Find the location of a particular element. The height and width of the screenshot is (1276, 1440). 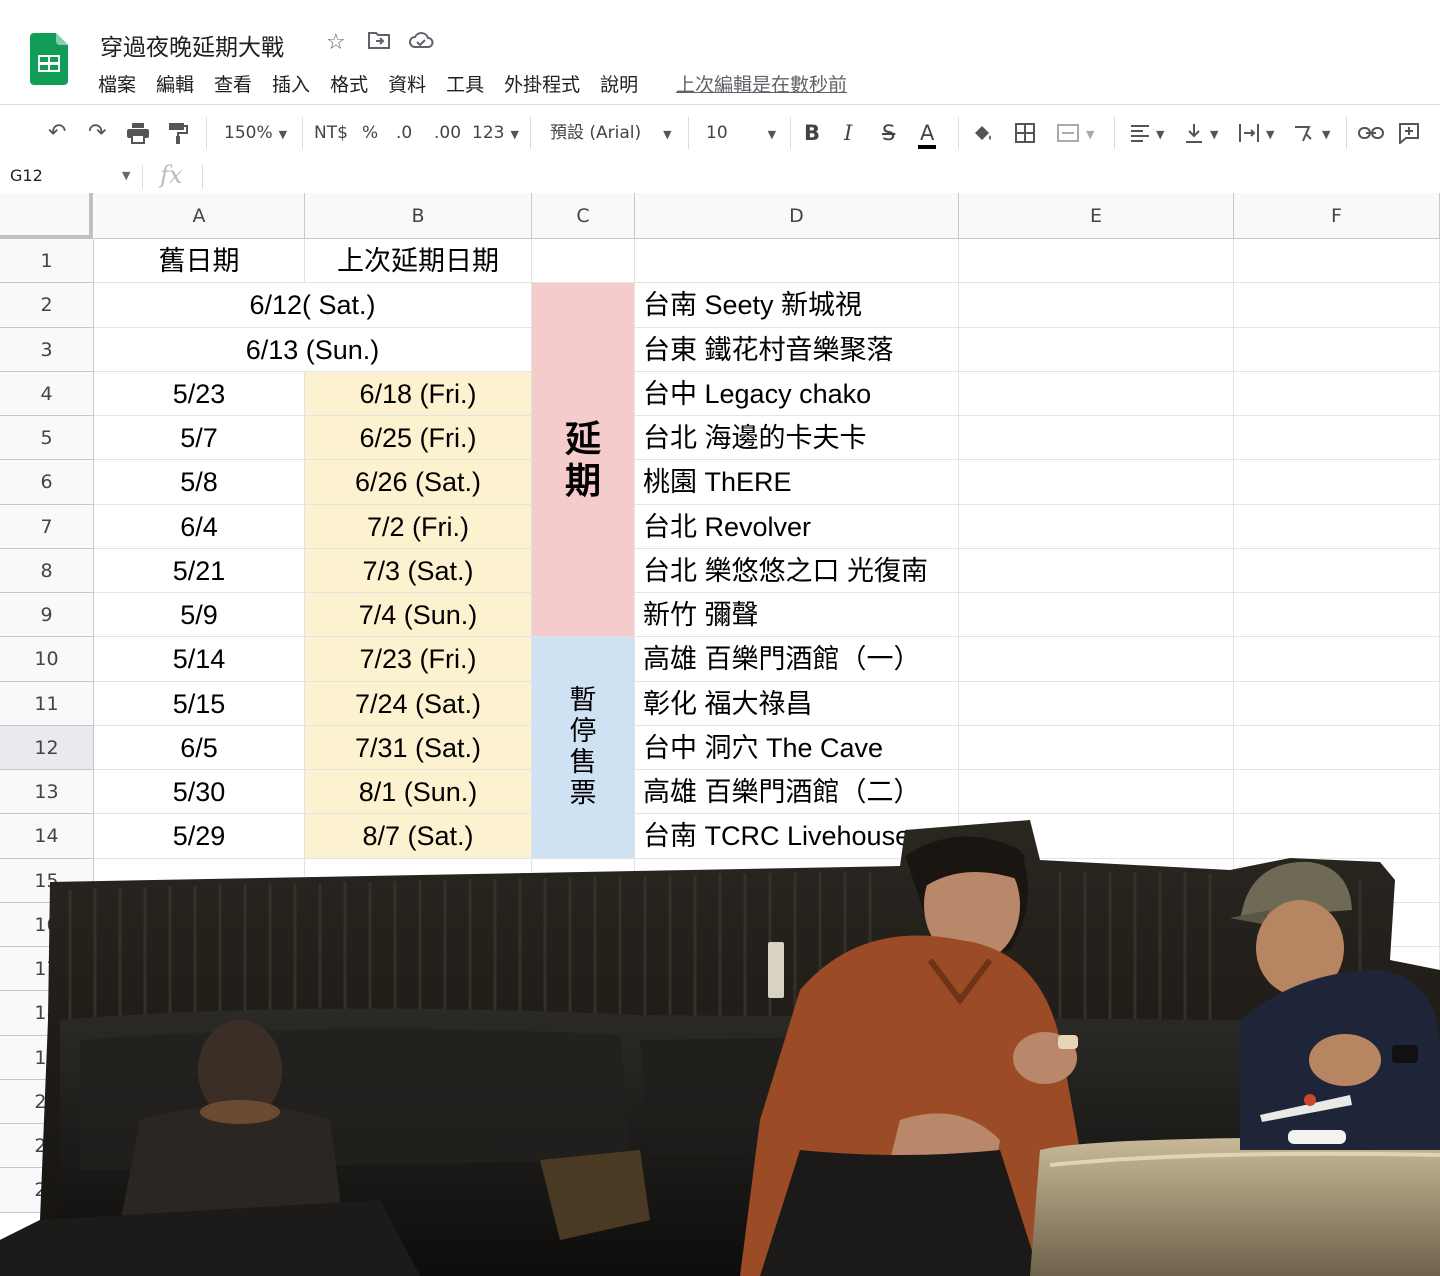

text-wrapping-icon: ▼ is located at coordinates (1256, 133).